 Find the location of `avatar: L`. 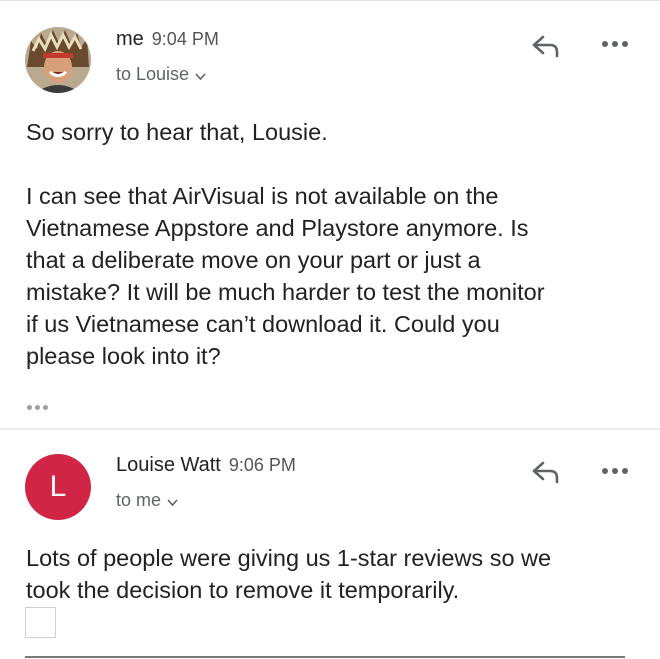

avatar: L is located at coordinates (58, 487).